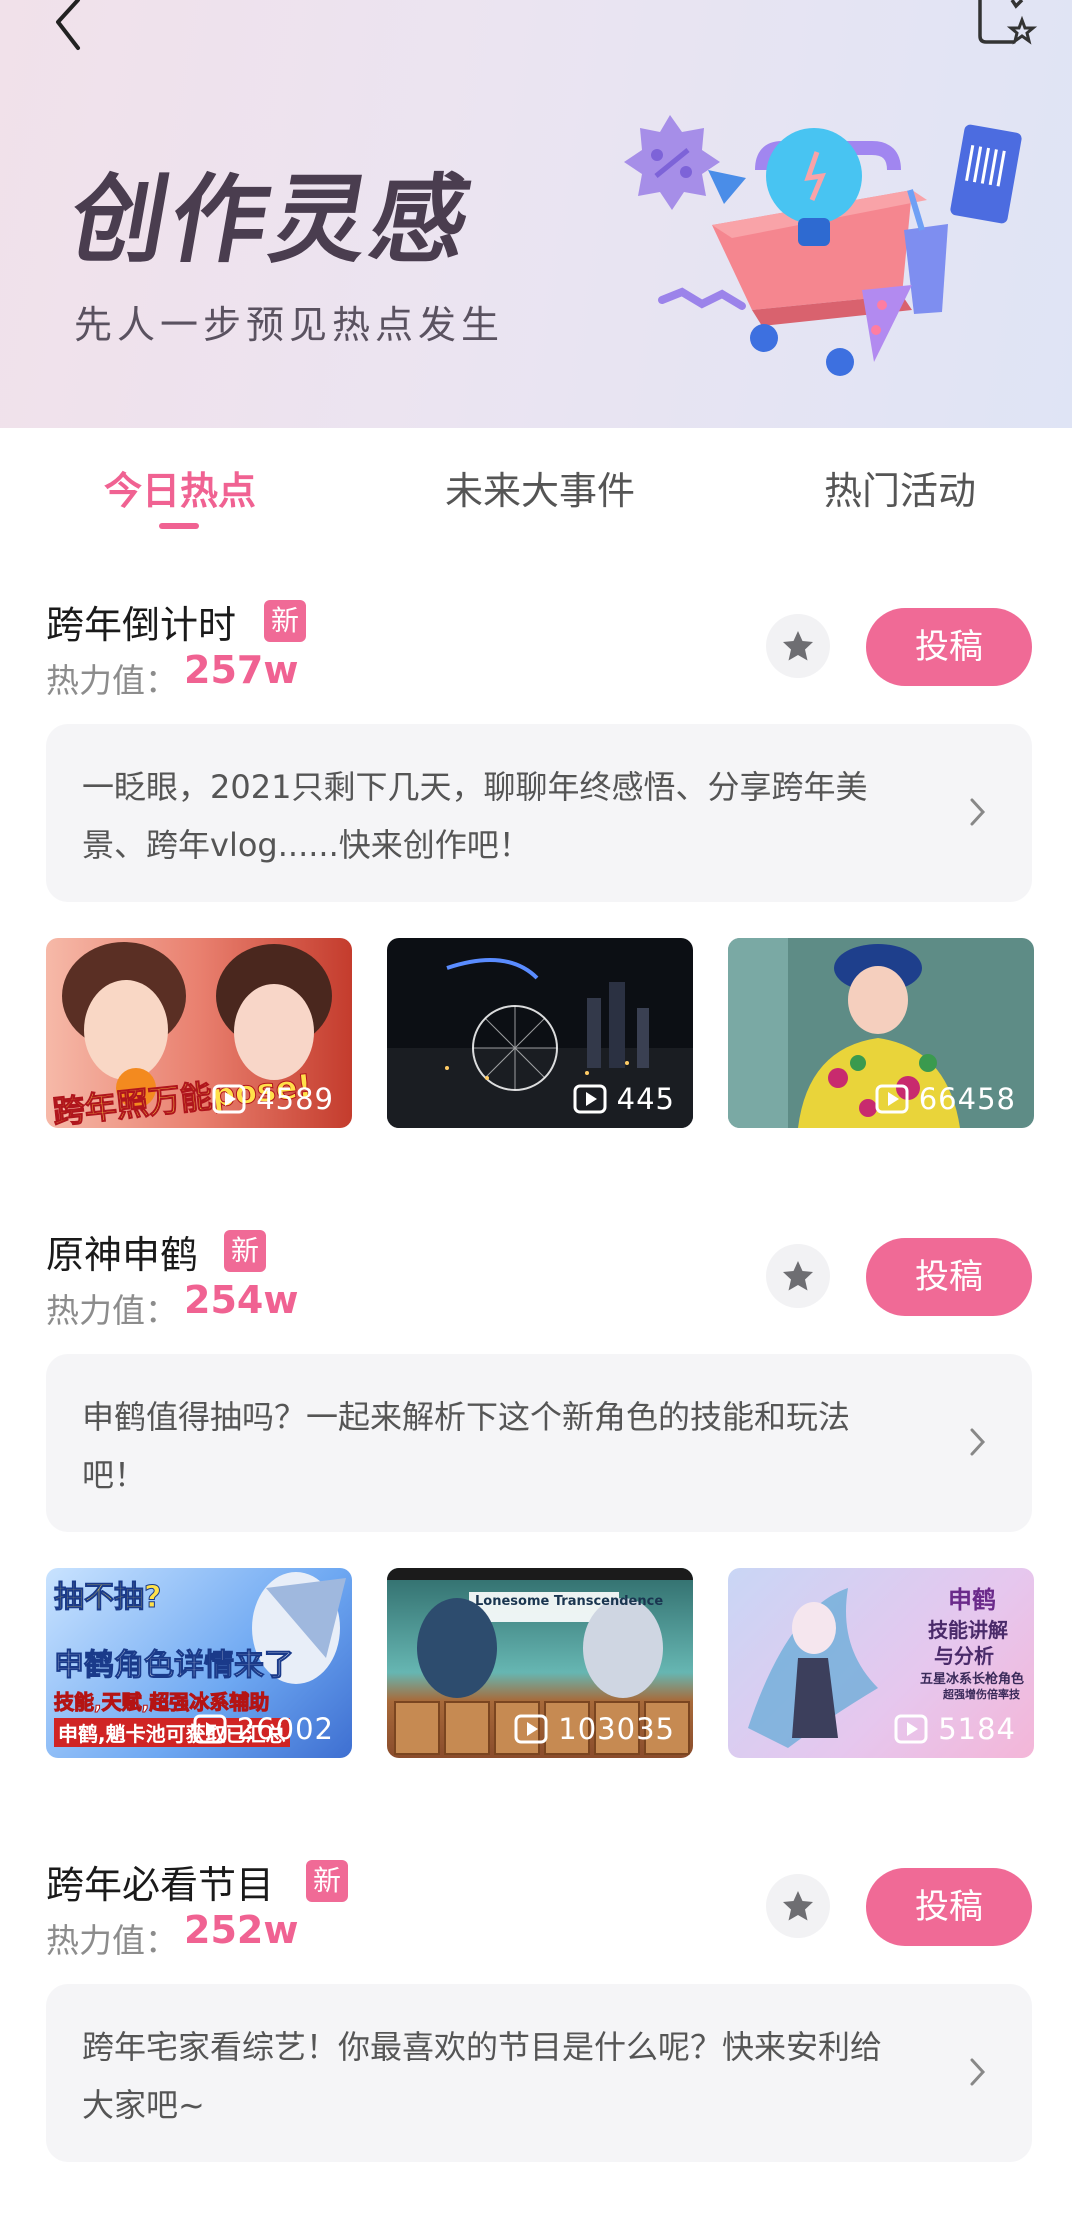  What do you see at coordinates (971, 1679) in the screenshot?
I see `thumbnail-caption: 五星冰系长枪角色` at bounding box center [971, 1679].